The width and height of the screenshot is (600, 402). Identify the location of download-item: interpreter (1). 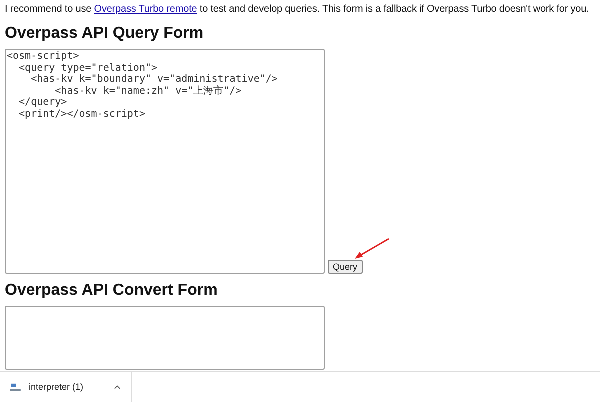
(66, 387).